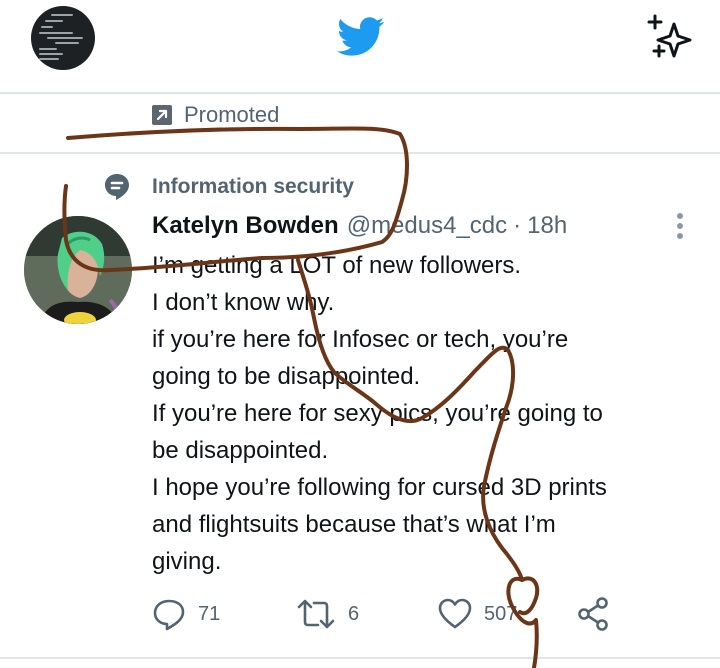 The width and height of the screenshot is (720, 668). I want to click on topic-label: Information security, so click(253, 187).